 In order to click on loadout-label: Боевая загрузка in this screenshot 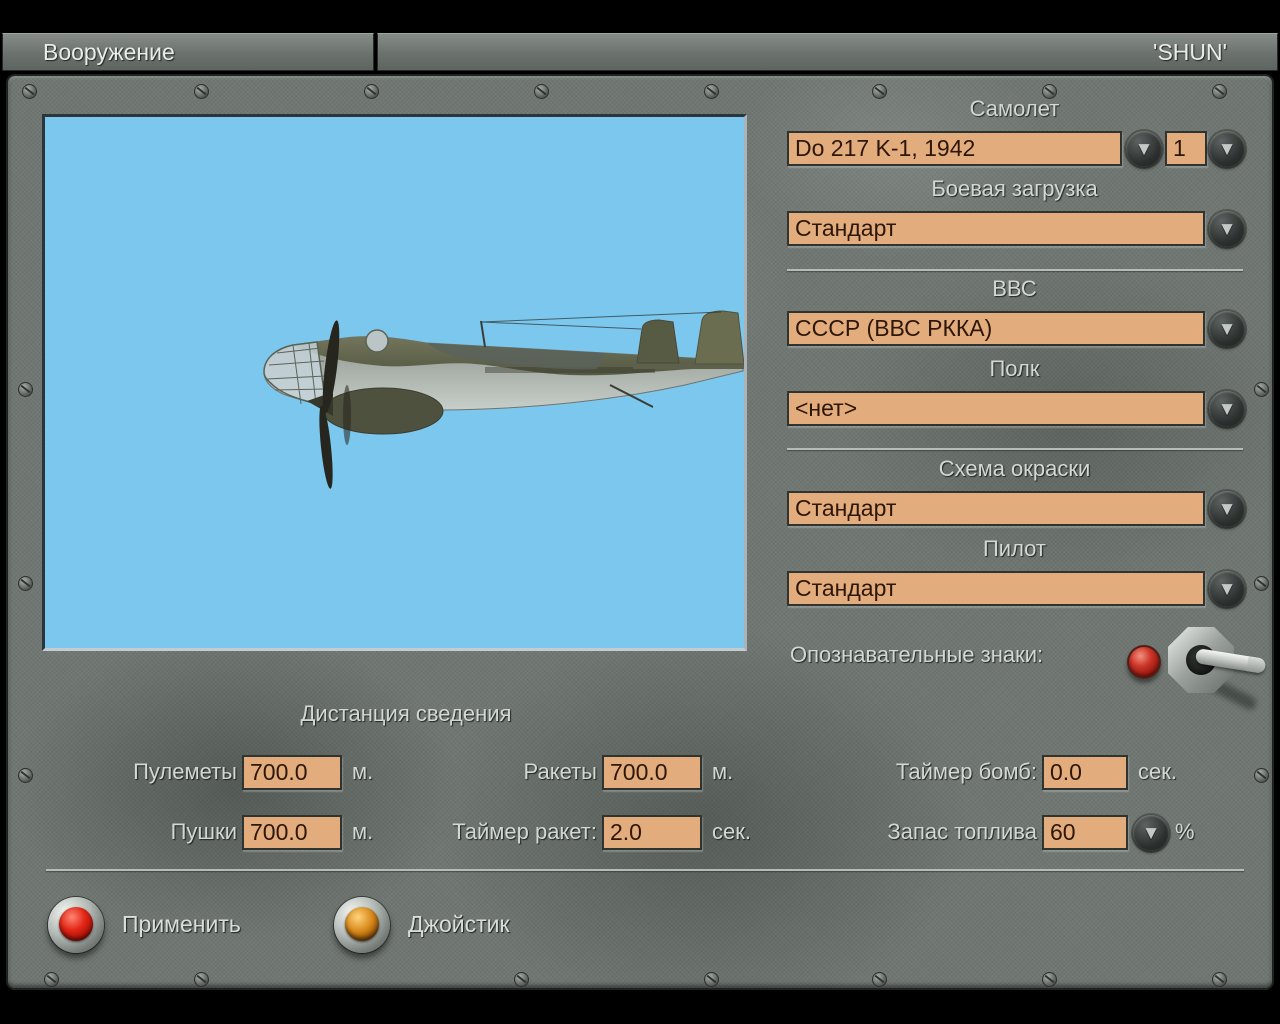, I will do `click(1014, 188)`.